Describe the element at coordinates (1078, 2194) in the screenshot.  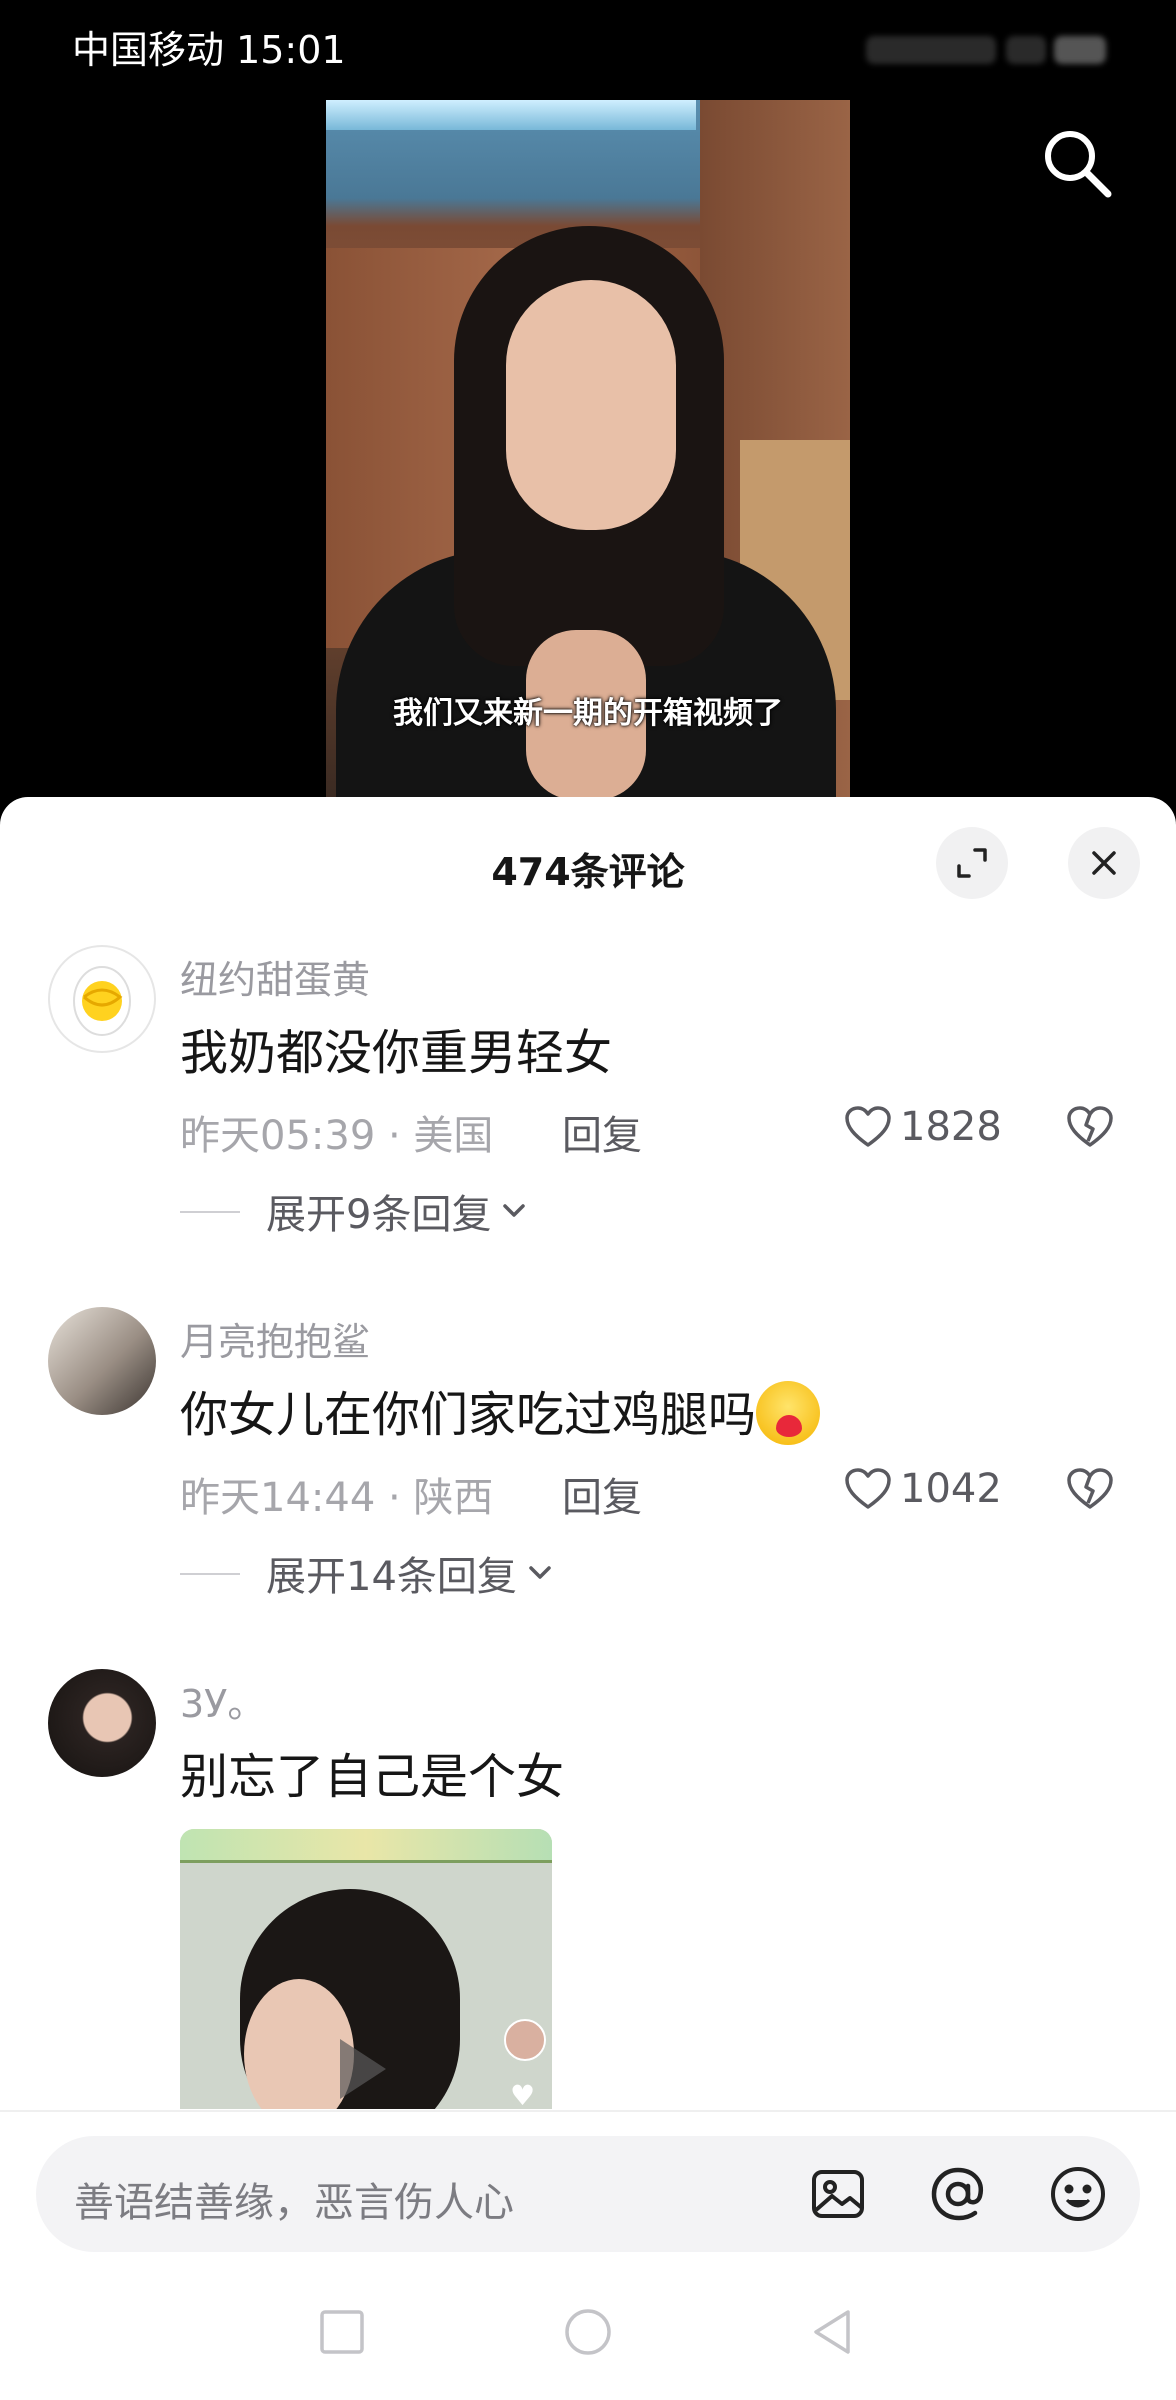
I see `emoji-icon` at that location.